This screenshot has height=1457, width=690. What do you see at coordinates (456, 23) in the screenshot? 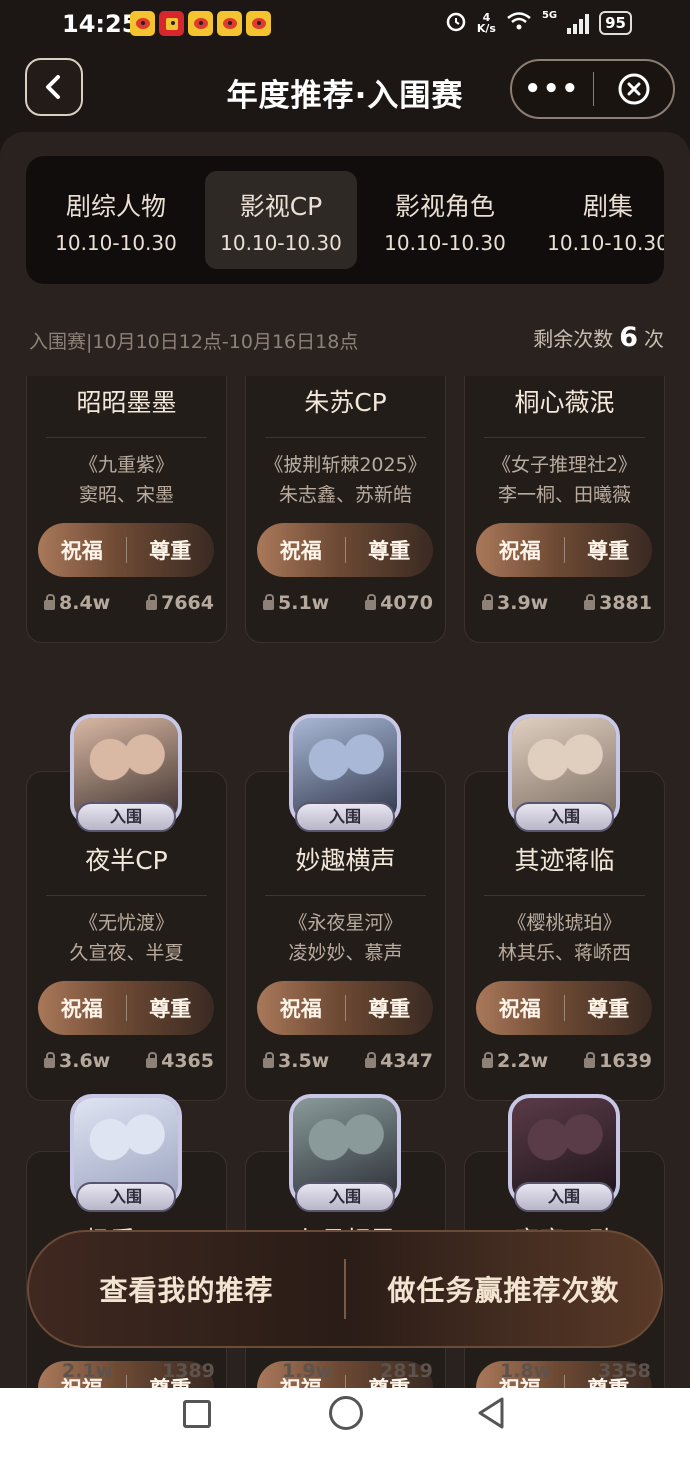
I see `alarm-icon` at bounding box center [456, 23].